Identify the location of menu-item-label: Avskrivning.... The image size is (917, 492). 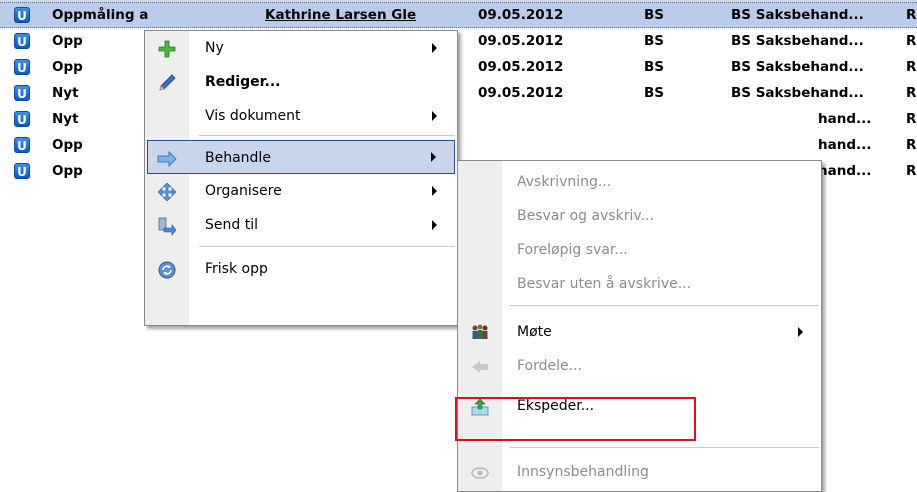
(564, 182).